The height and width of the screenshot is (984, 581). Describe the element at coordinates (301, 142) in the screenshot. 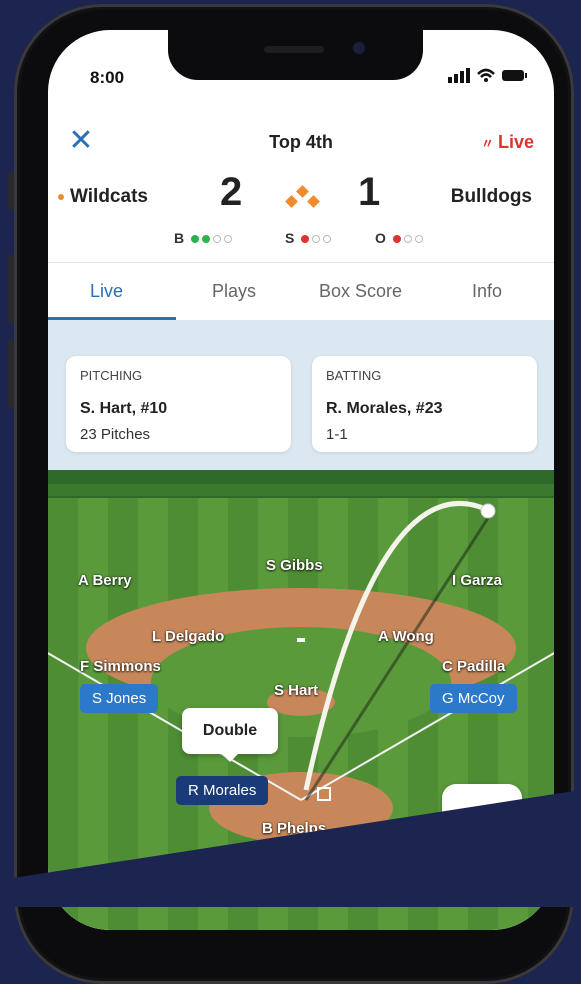

I see `inning-label: Top 4th` at that location.